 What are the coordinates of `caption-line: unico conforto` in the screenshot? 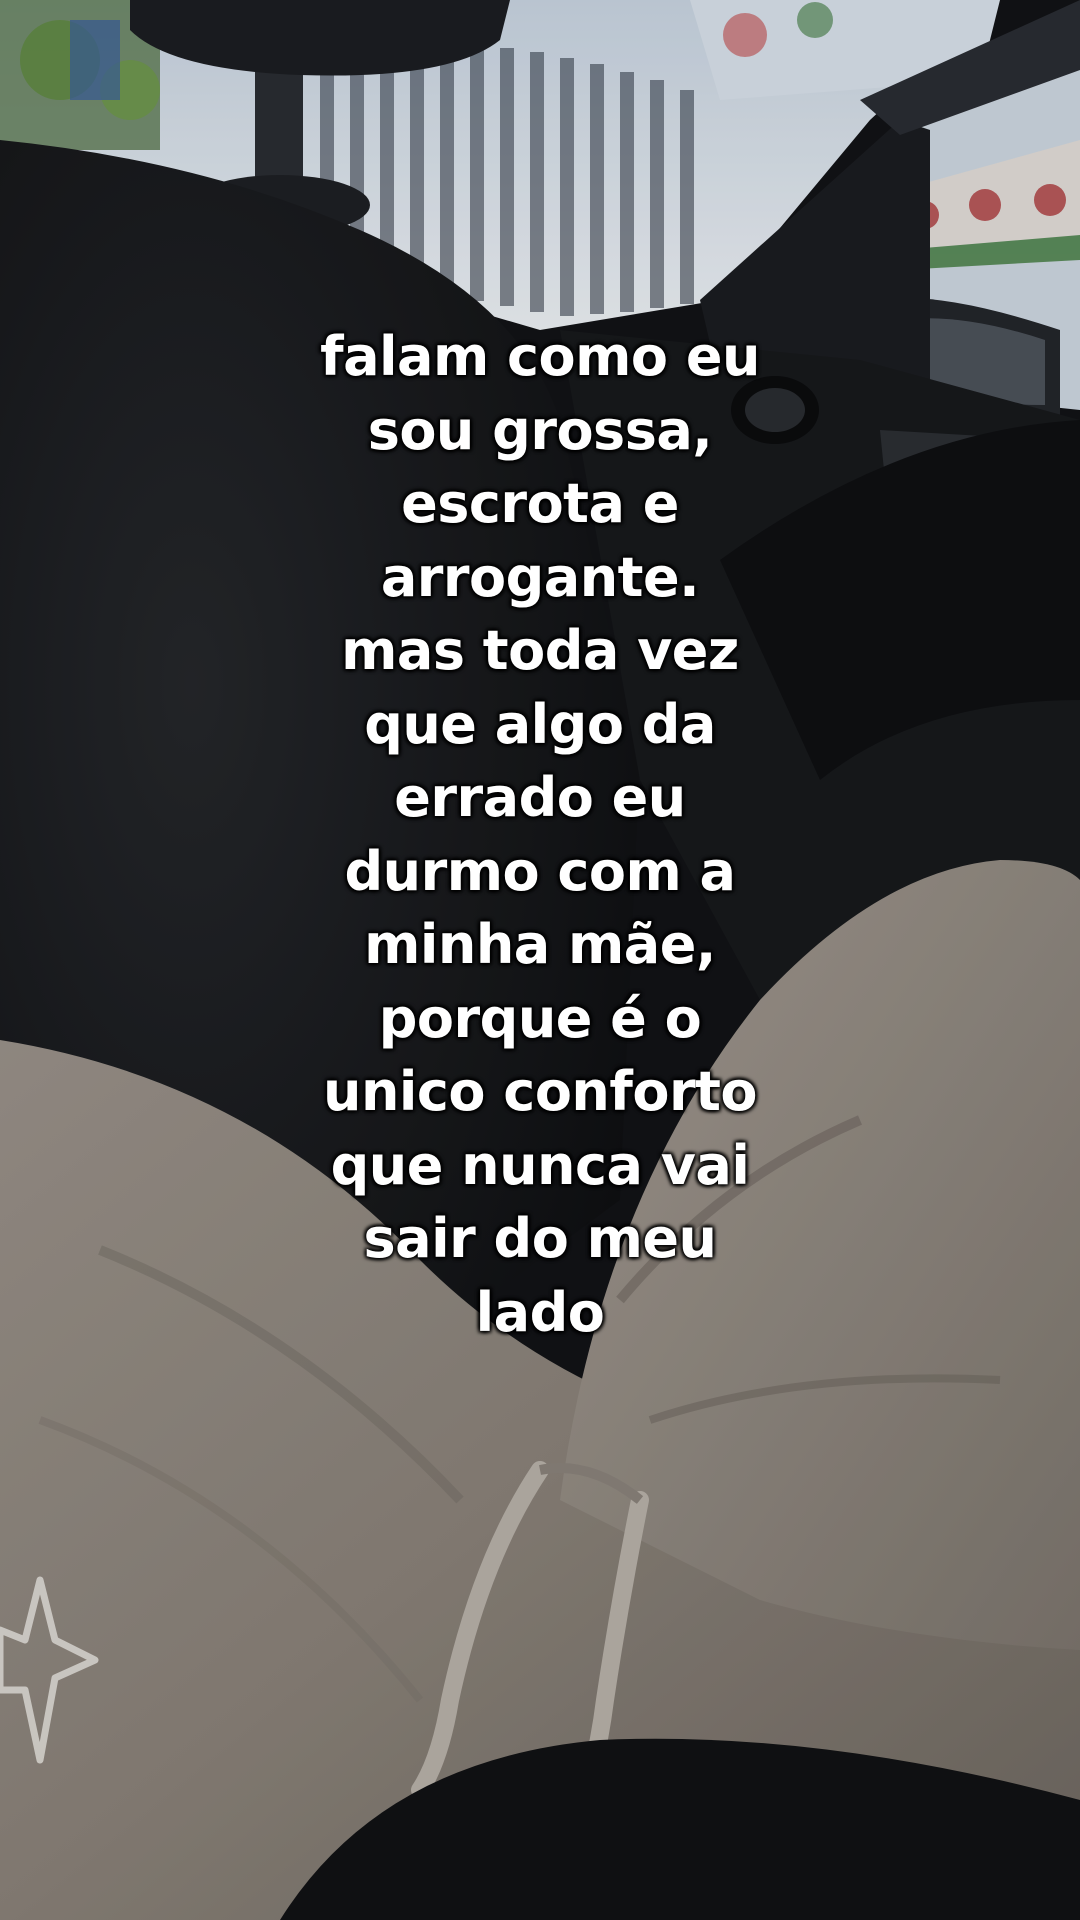 It's located at (540, 1091).